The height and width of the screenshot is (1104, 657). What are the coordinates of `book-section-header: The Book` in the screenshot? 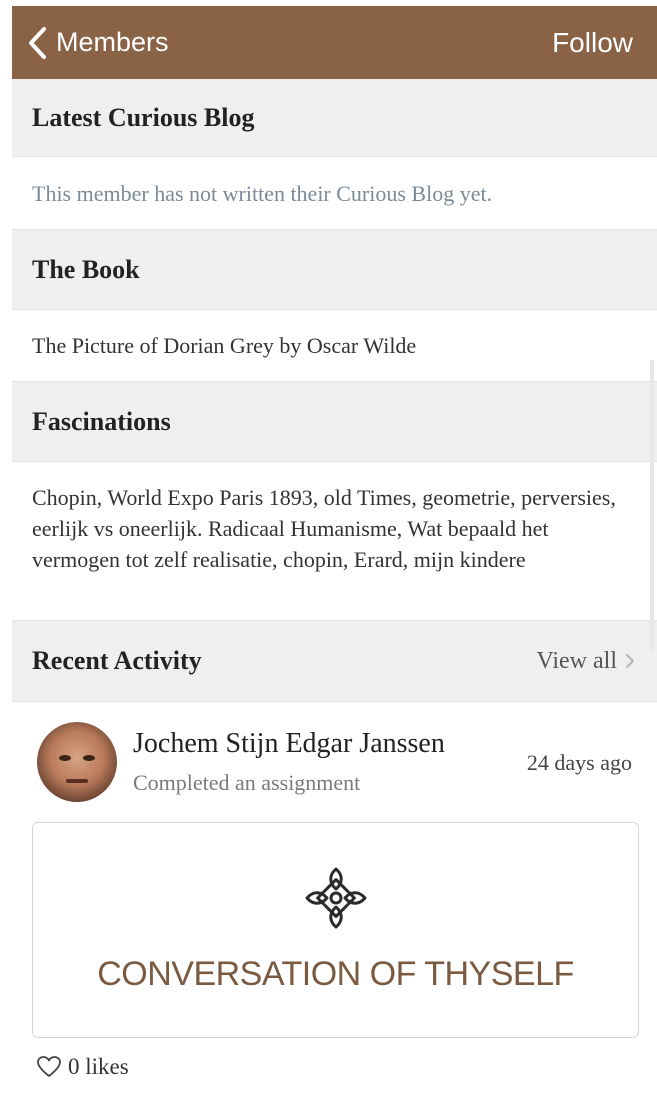 It's located at (334, 269).